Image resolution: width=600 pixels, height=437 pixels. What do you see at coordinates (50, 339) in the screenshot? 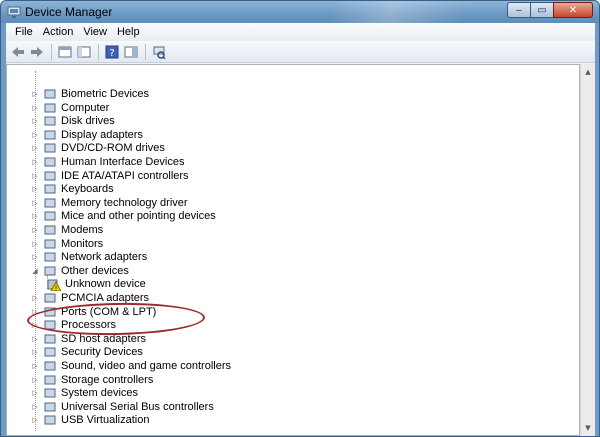
I see `sd-host-icon` at bounding box center [50, 339].